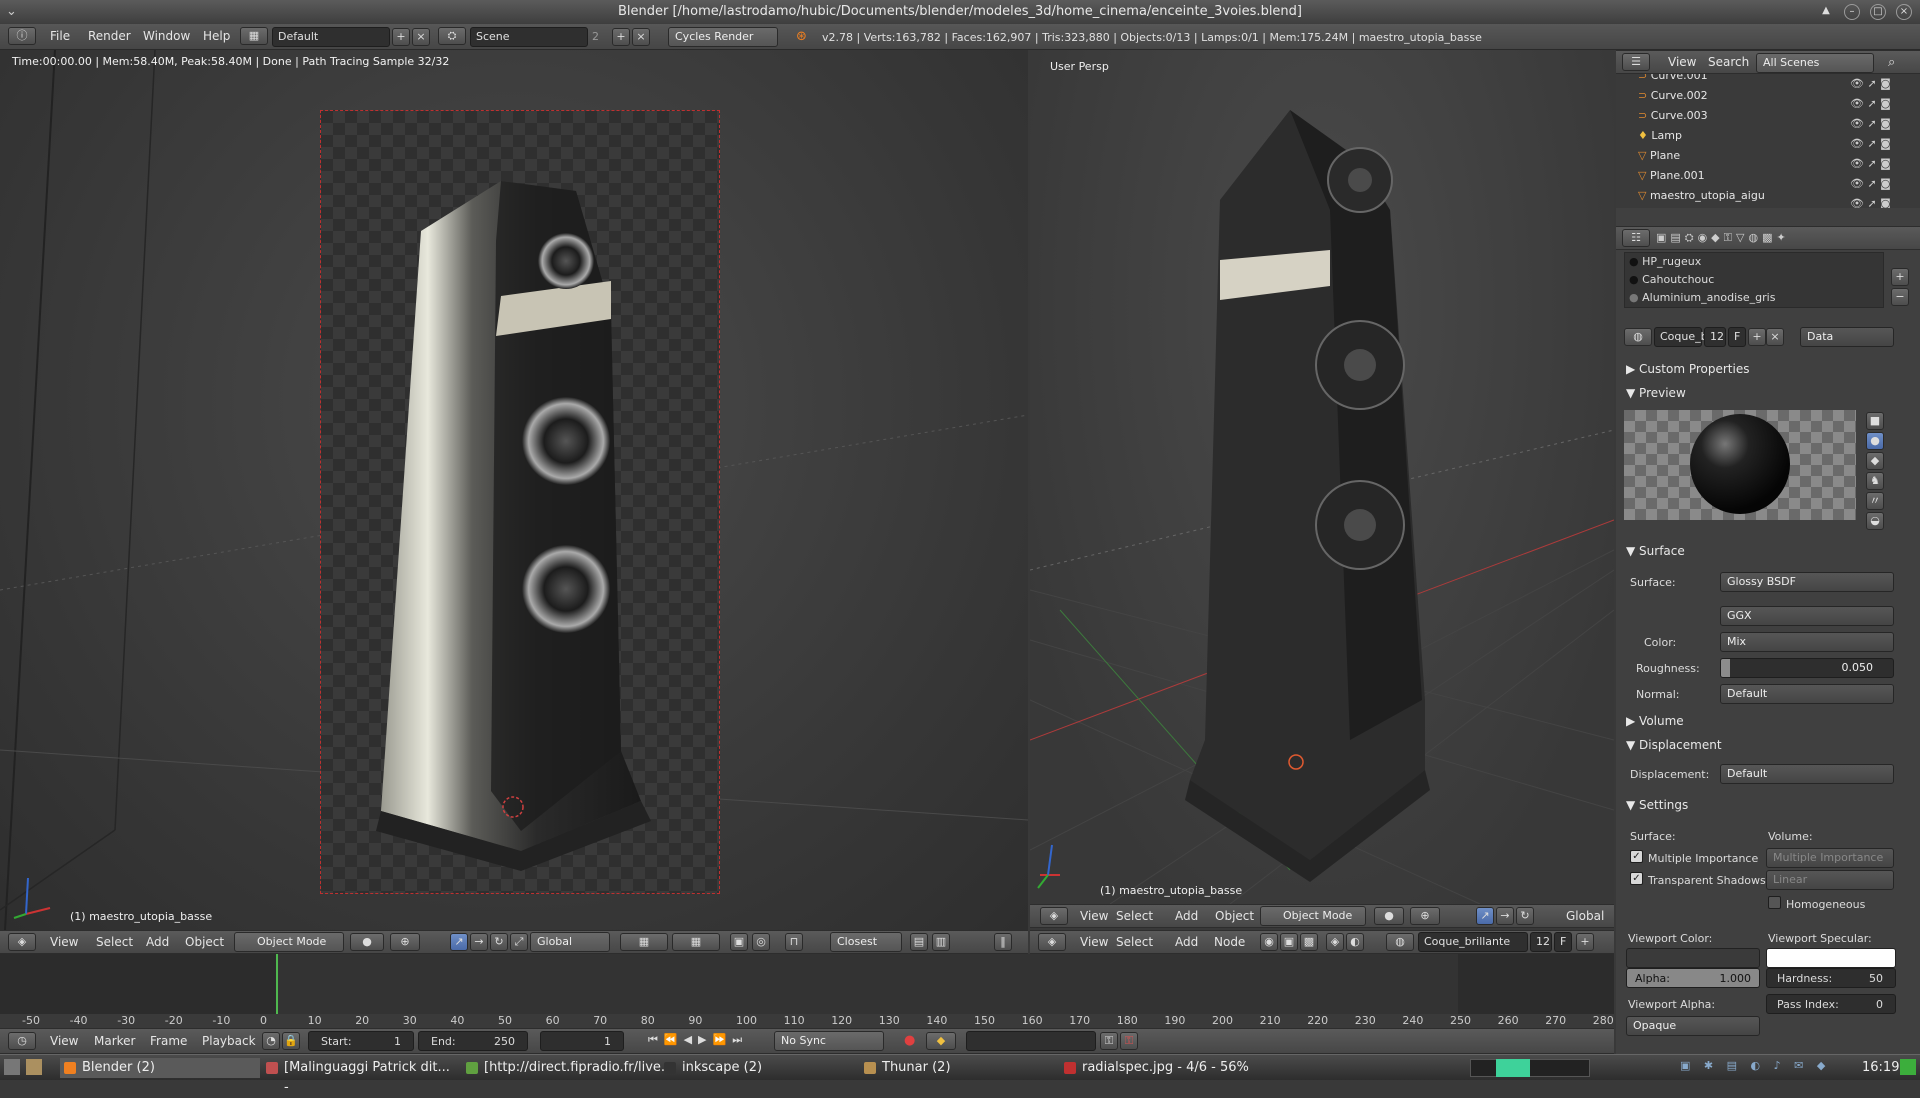 The width and height of the screenshot is (1920, 1098). I want to click on menu-add-3: Add, so click(1186, 942).